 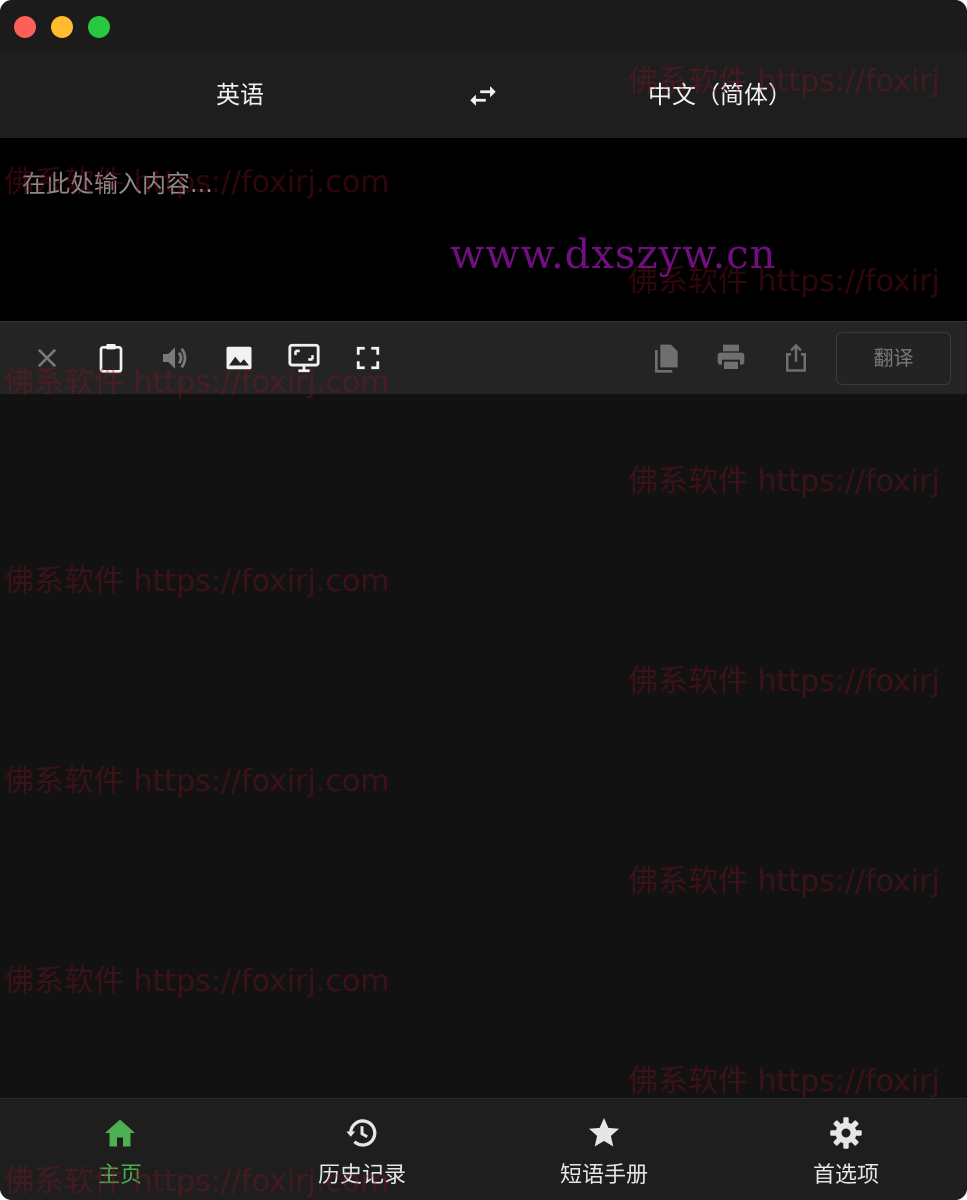 What do you see at coordinates (304, 358) in the screenshot?
I see `screen-capture-icon` at bounding box center [304, 358].